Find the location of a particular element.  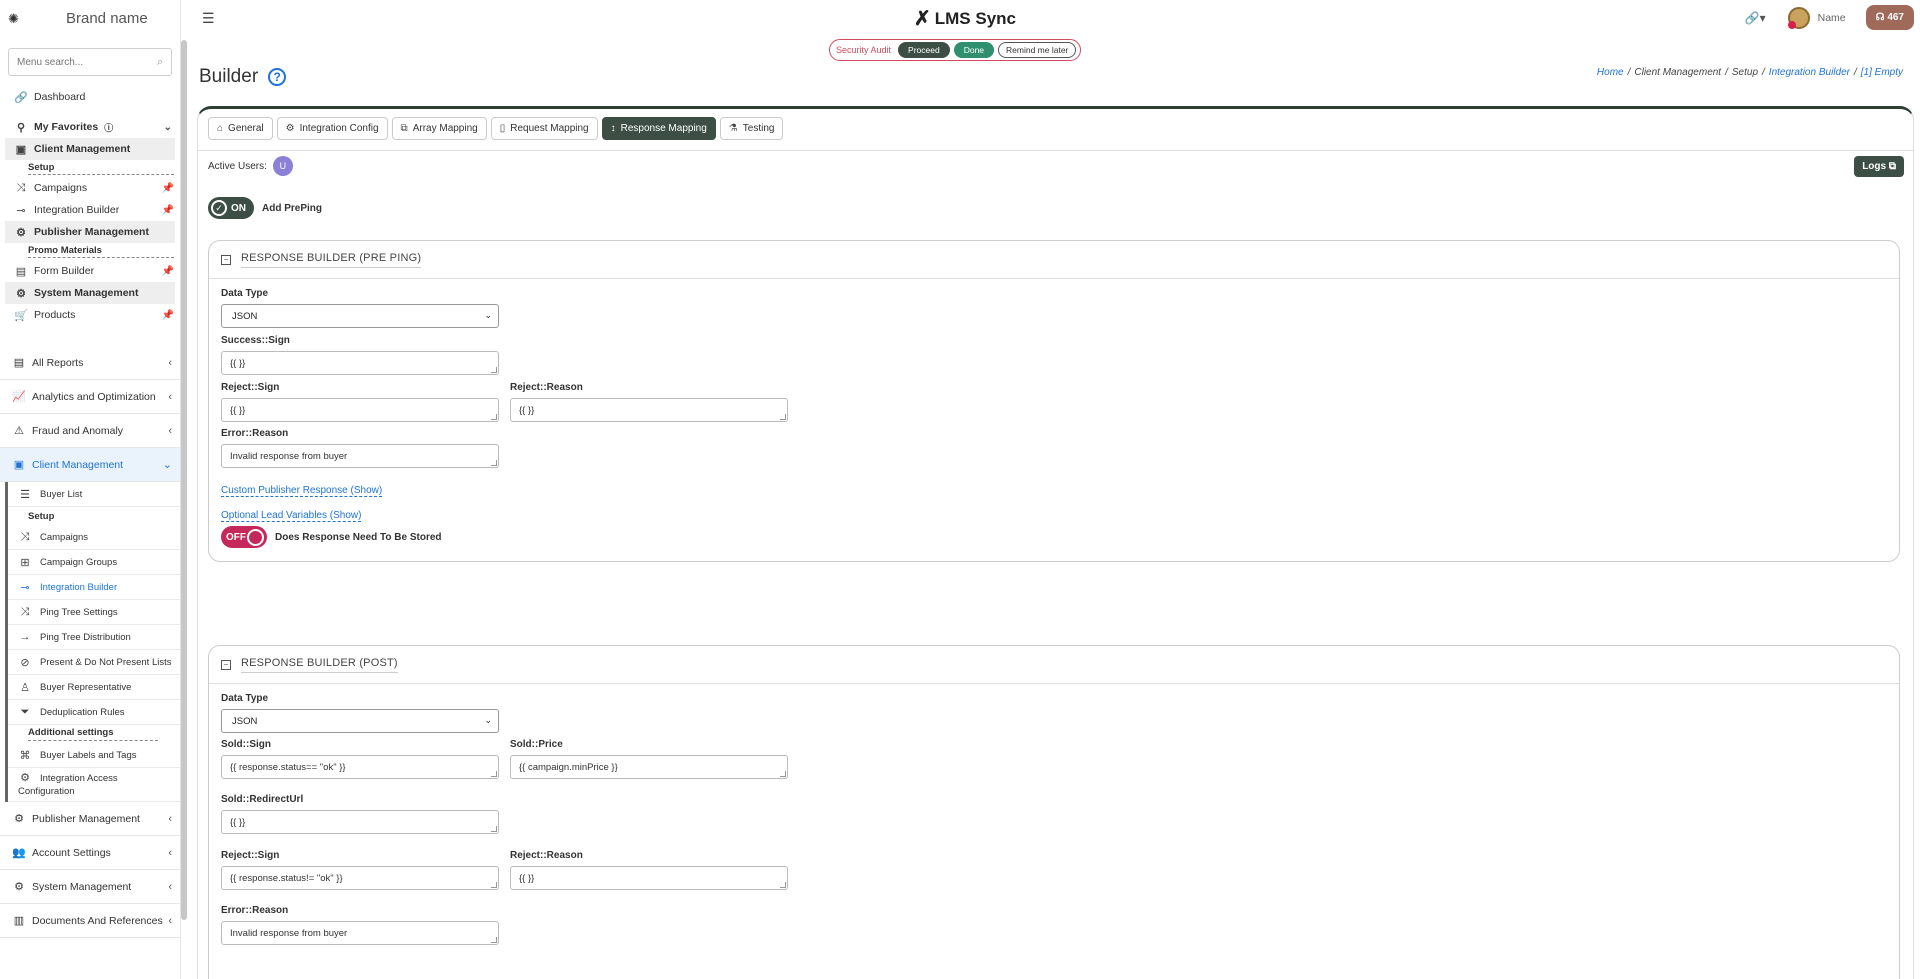

help-icon: ? is located at coordinates (277, 77).